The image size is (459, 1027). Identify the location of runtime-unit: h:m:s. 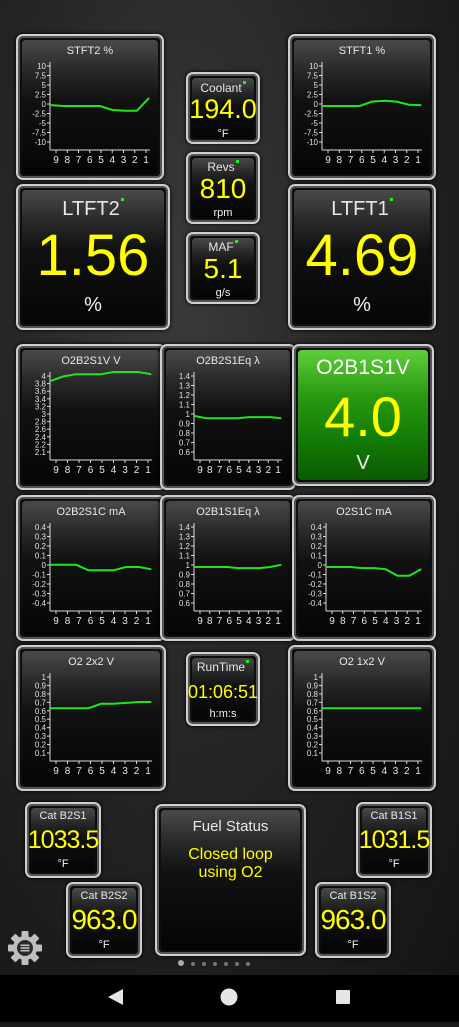
(223, 714).